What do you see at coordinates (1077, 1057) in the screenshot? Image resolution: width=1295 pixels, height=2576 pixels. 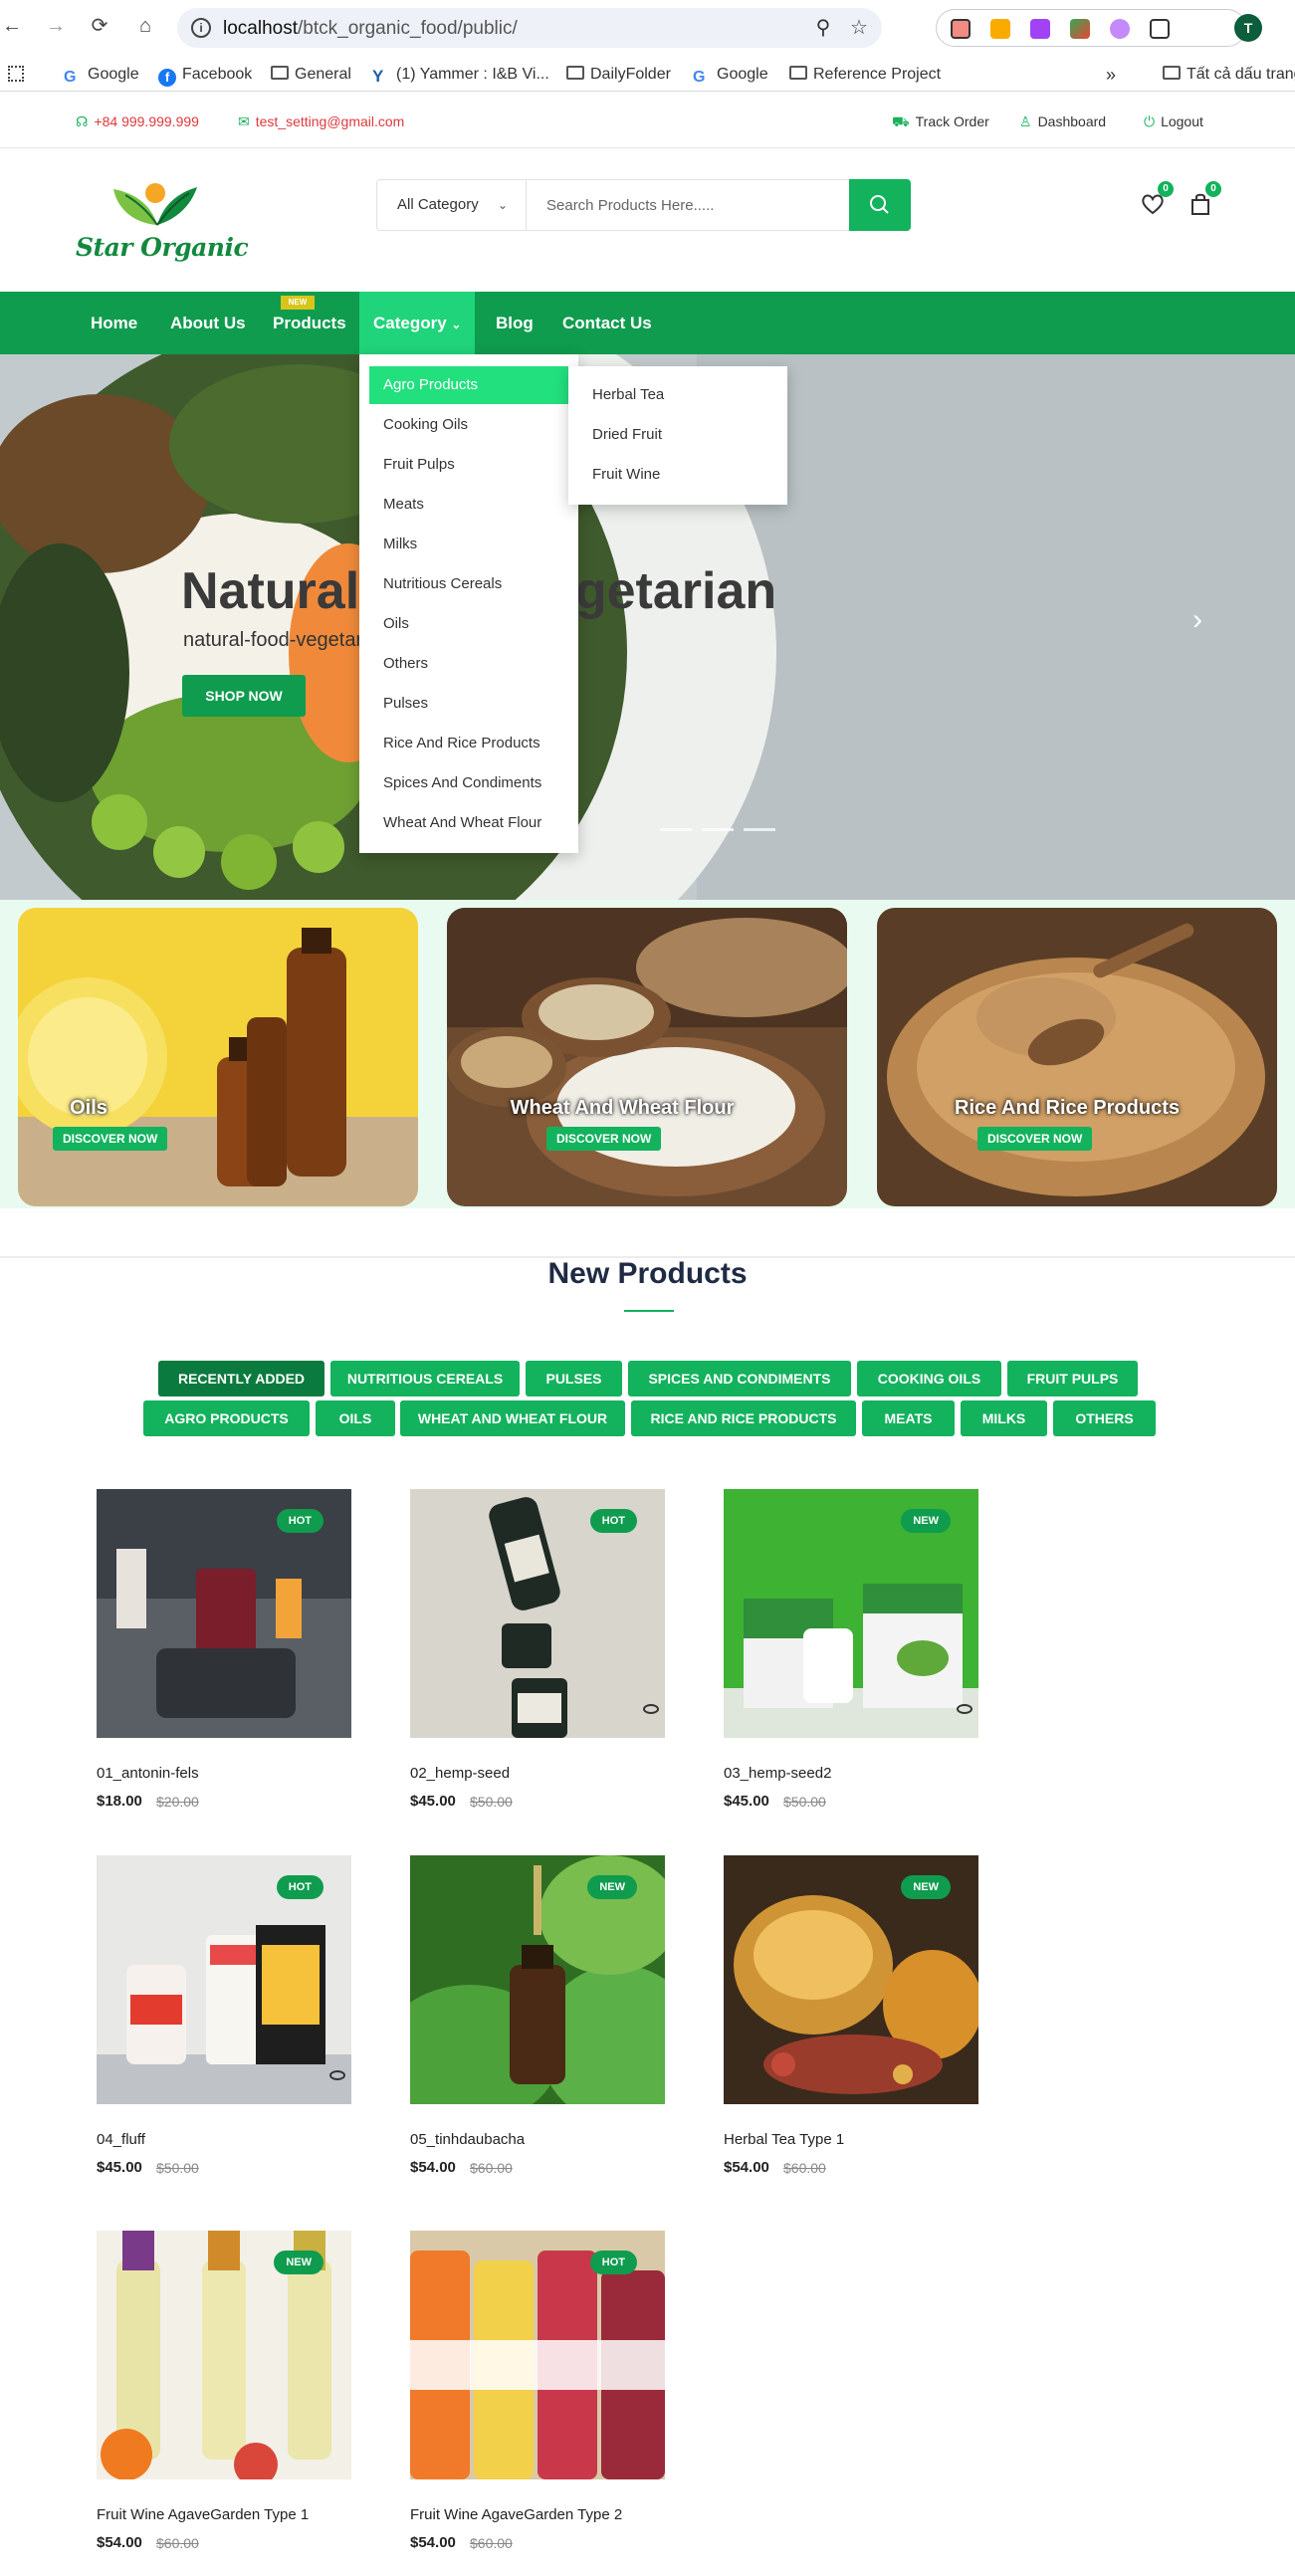 I see `category-banner-rice: Rice And Rice Products DISCOVER NOW` at bounding box center [1077, 1057].